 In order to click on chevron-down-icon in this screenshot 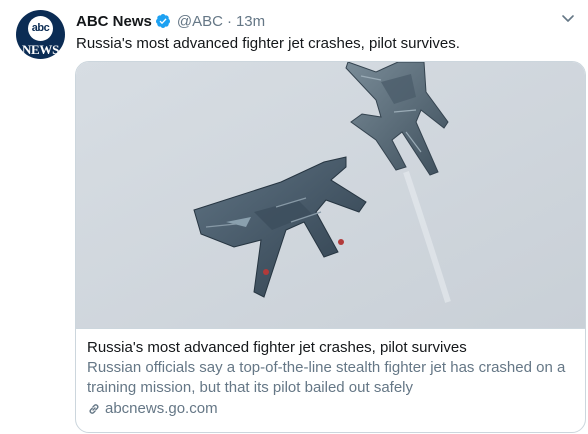, I will do `click(568, 18)`.